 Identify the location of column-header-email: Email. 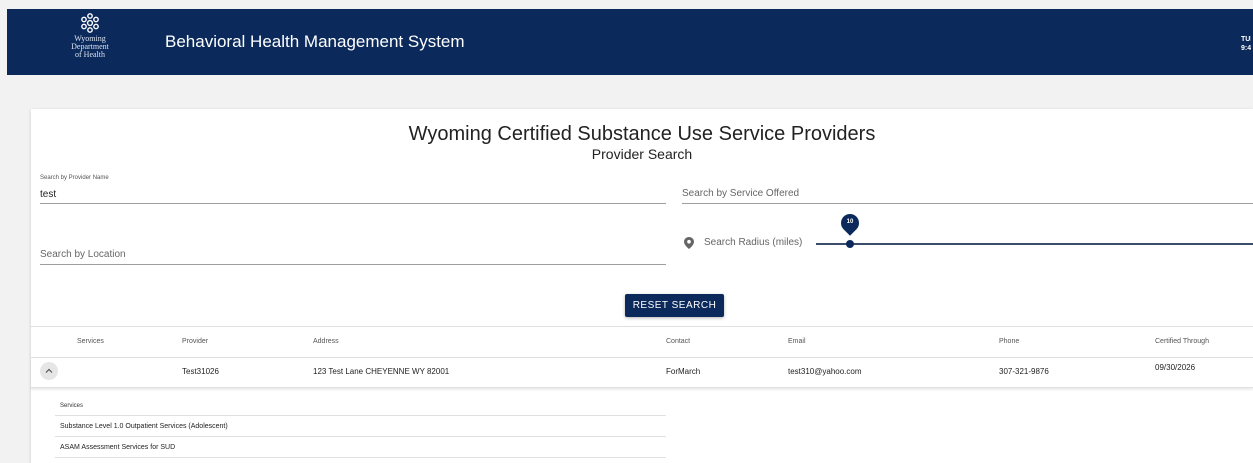
(797, 341).